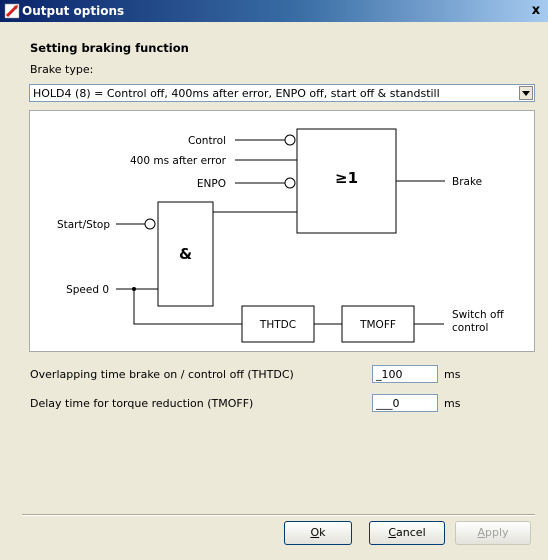 Image resolution: width=548 pixels, height=560 pixels. I want to click on input-control-label: Control, so click(207, 141).